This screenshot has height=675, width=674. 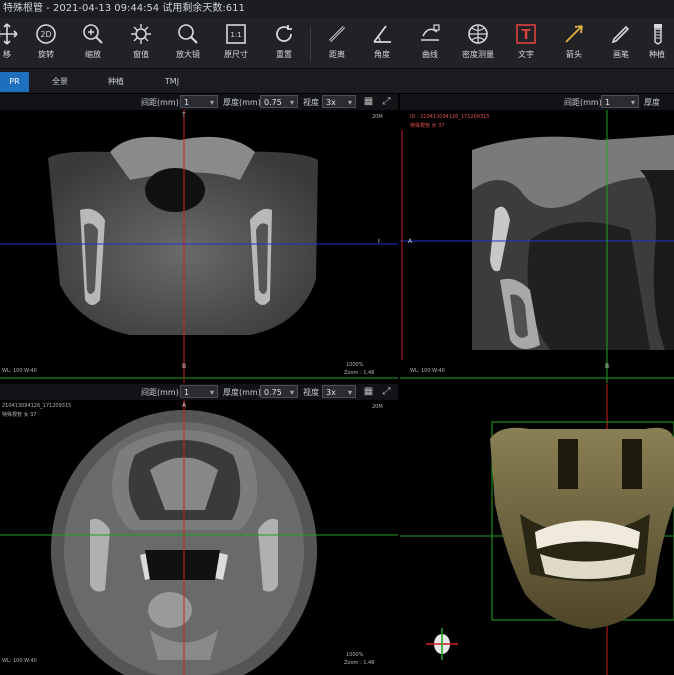 What do you see at coordinates (657, 54) in the screenshot?
I see `implant-label: 种植` at bounding box center [657, 54].